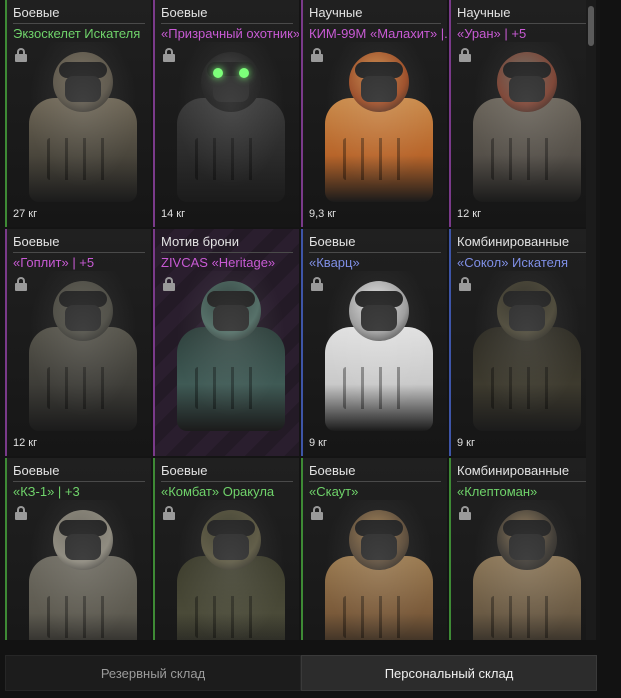 The image size is (621, 698). What do you see at coordinates (25, 214) in the screenshot?
I see `item-weight: 27 кг` at bounding box center [25, 214].